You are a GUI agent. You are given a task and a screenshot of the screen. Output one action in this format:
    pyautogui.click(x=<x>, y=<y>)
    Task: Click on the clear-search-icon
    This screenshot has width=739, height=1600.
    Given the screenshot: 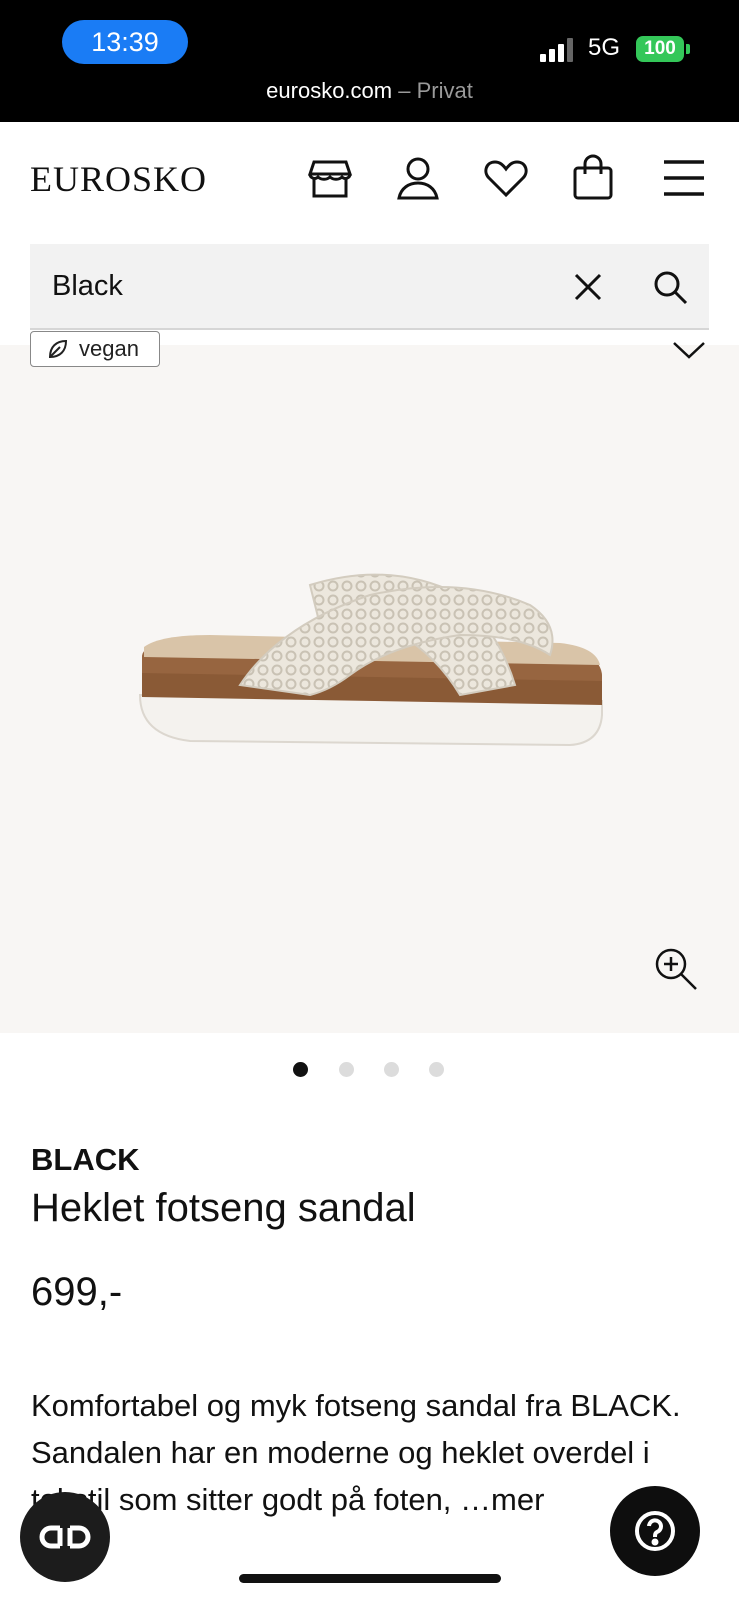 What is the action you would take?
    pyautogui.click(x=588, y=287)
    